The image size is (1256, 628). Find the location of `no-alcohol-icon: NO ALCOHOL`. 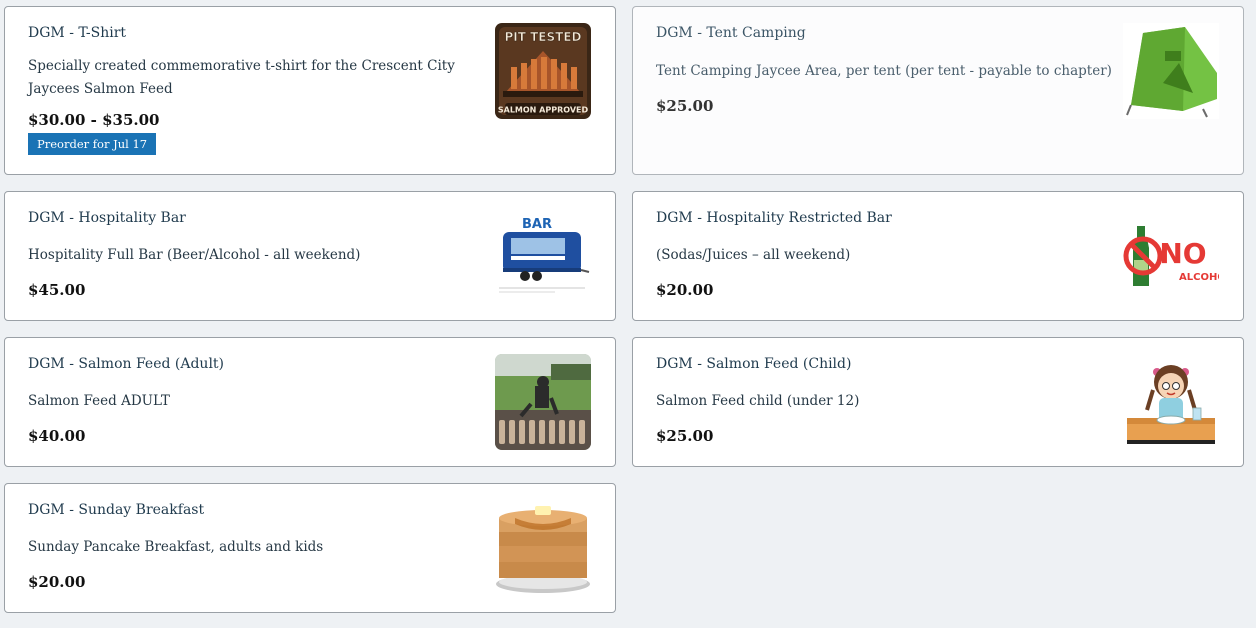

no-alcohol-icon: NO ALCOHOL is located at coordinates (1171, 256).